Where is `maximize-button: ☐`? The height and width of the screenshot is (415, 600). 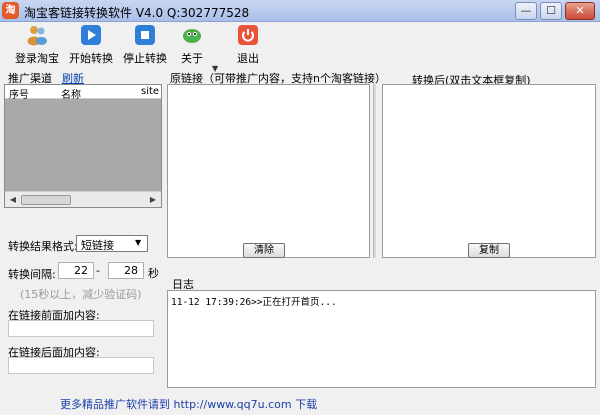
maximize-button: ☐ is located at coordinates (551, 11).